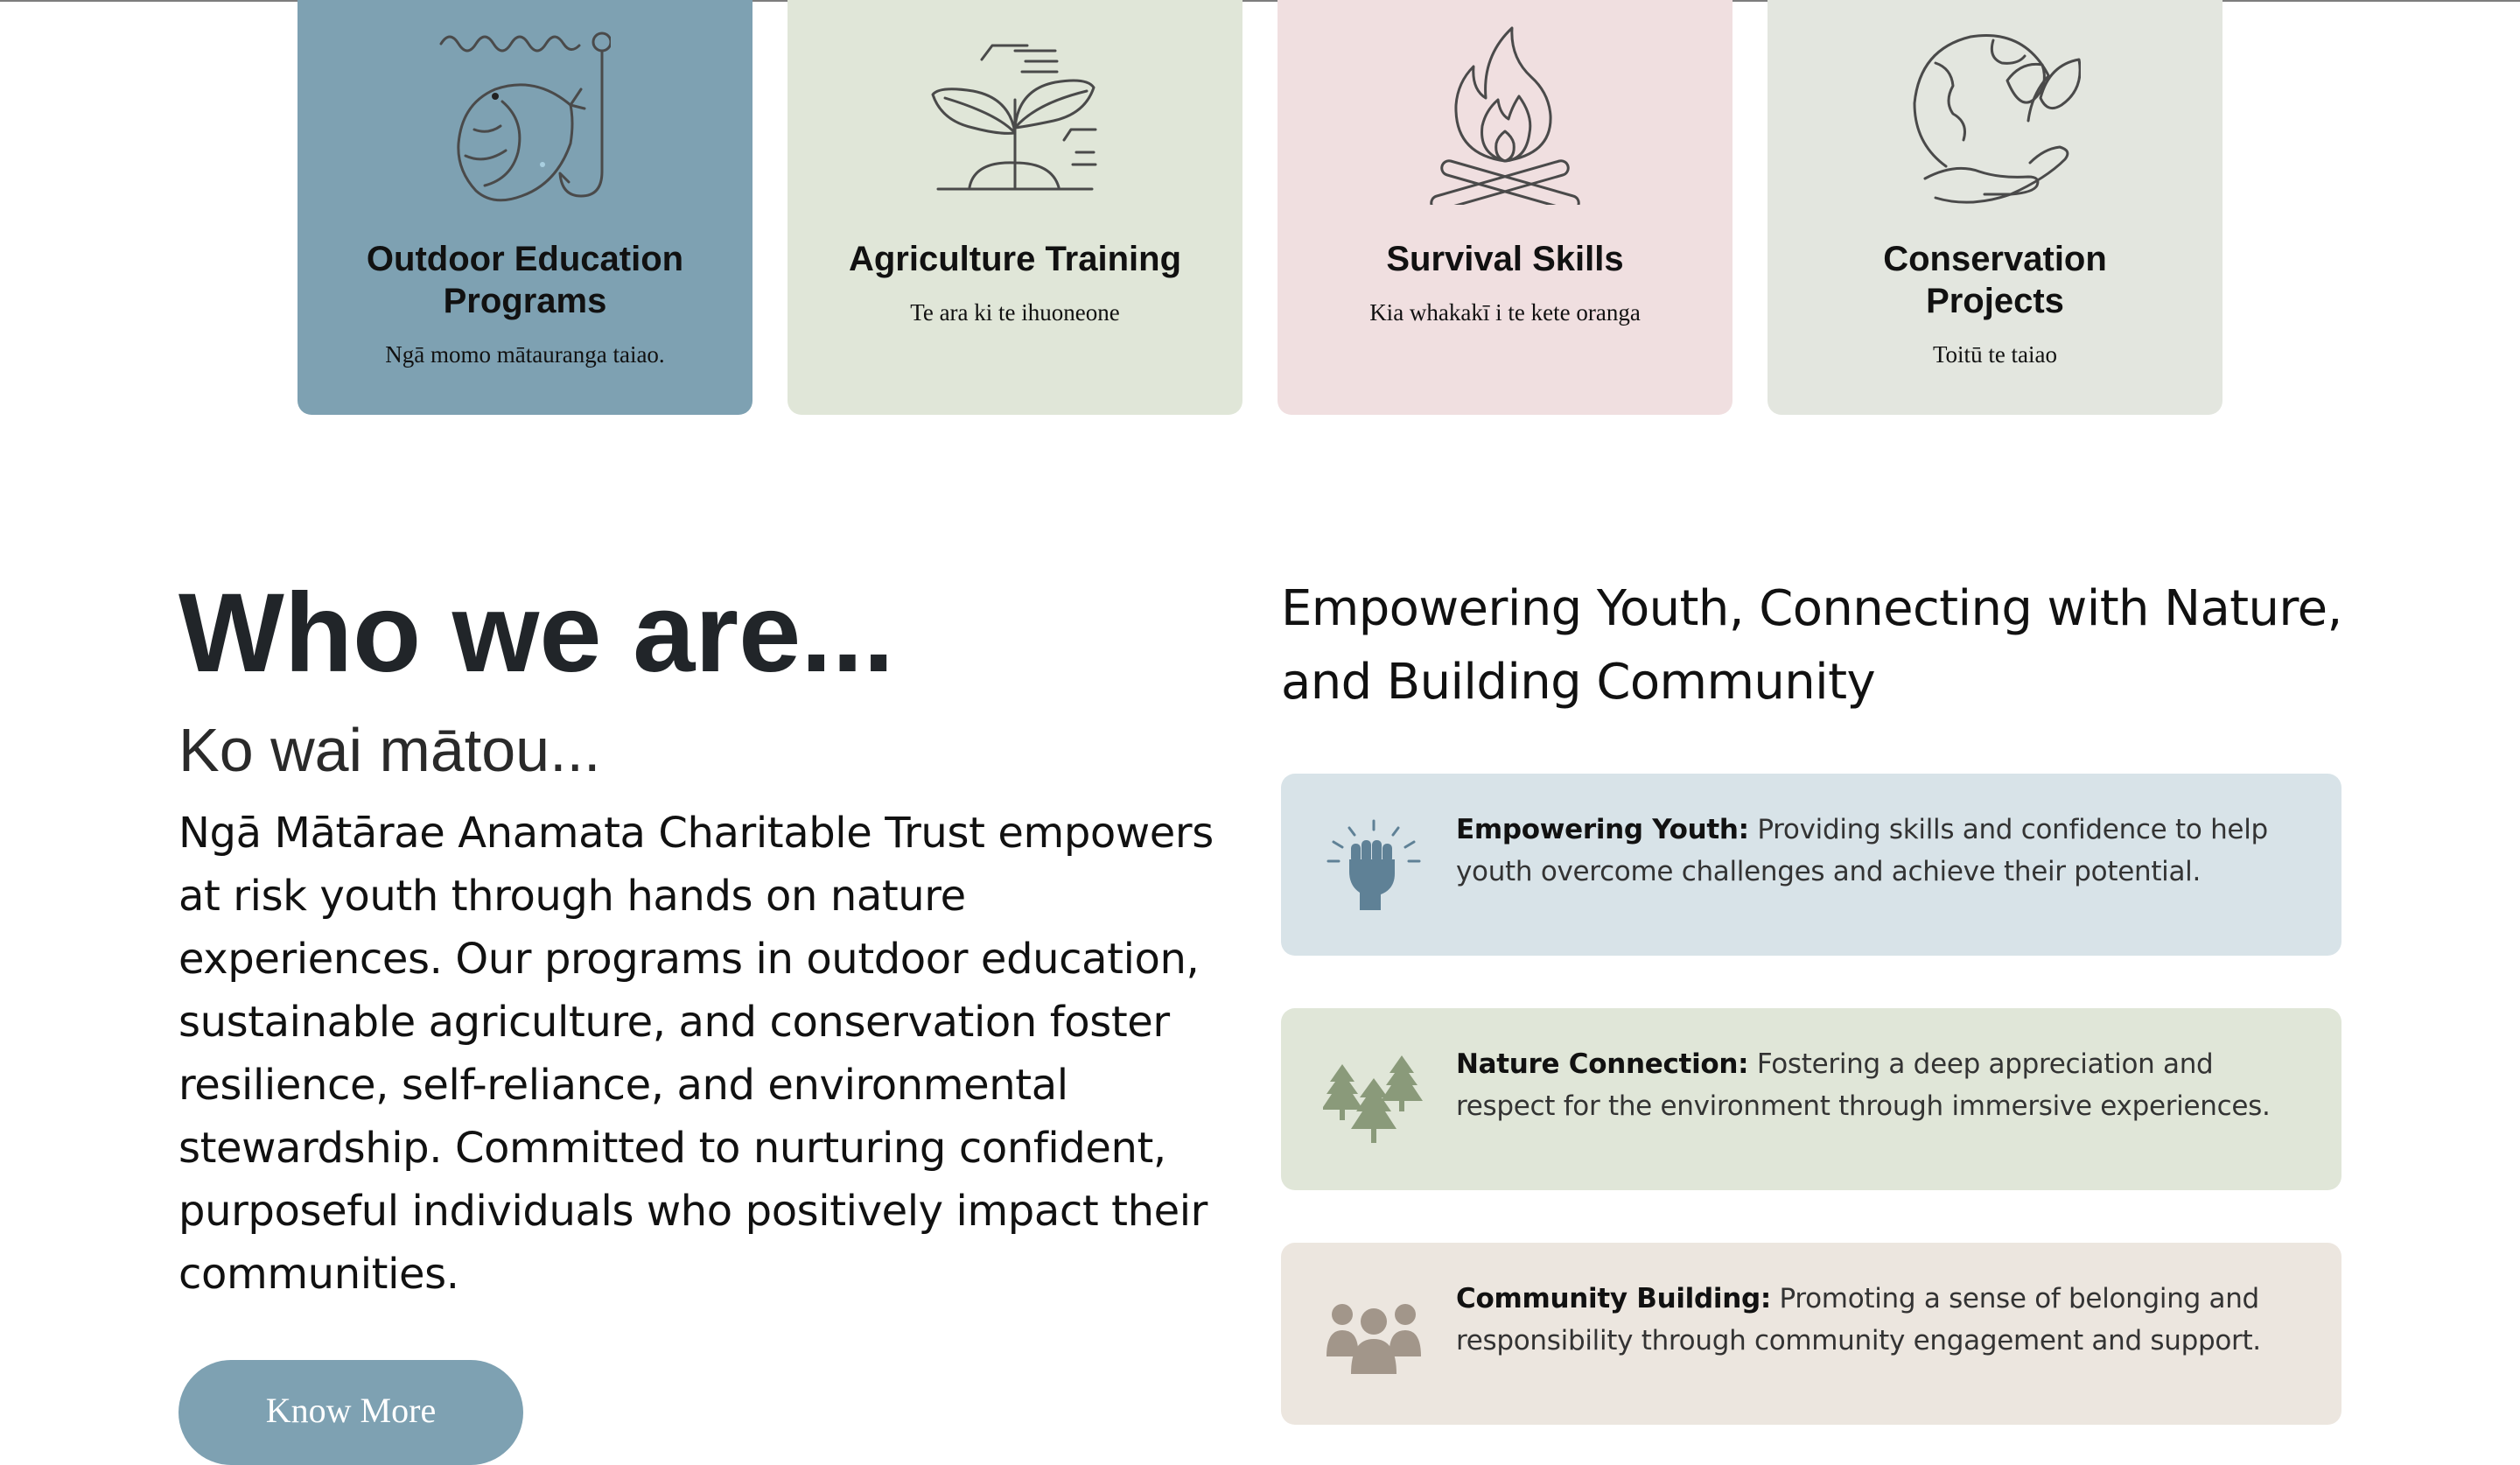 This screenshot has width=2520, height=1465. Describe the element at coordinates (1505, 115) in the screenshot. I see `campfire-icon` at that location.